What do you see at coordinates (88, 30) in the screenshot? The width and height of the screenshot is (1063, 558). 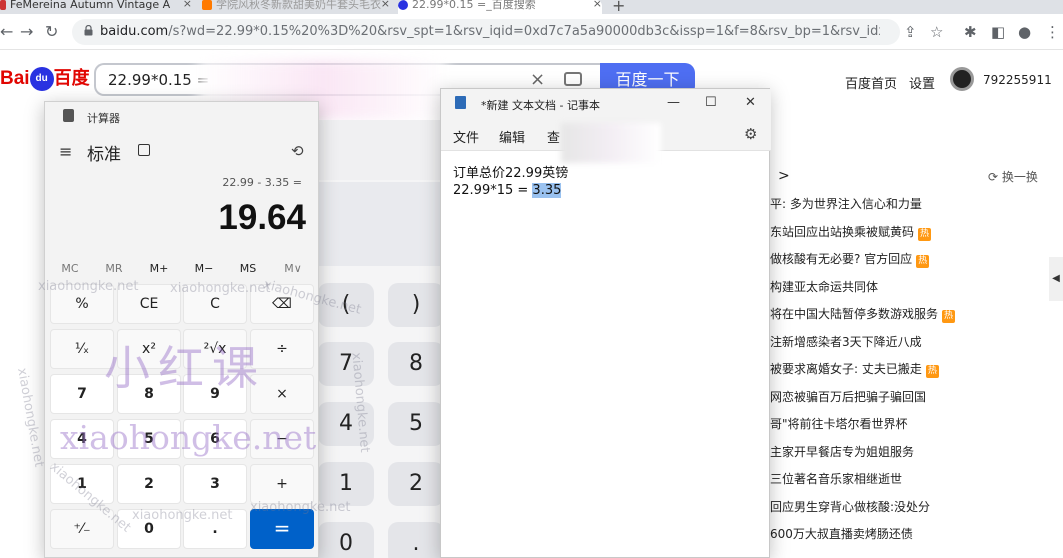 I see `lock-icon` at bounding box center [88, 30].